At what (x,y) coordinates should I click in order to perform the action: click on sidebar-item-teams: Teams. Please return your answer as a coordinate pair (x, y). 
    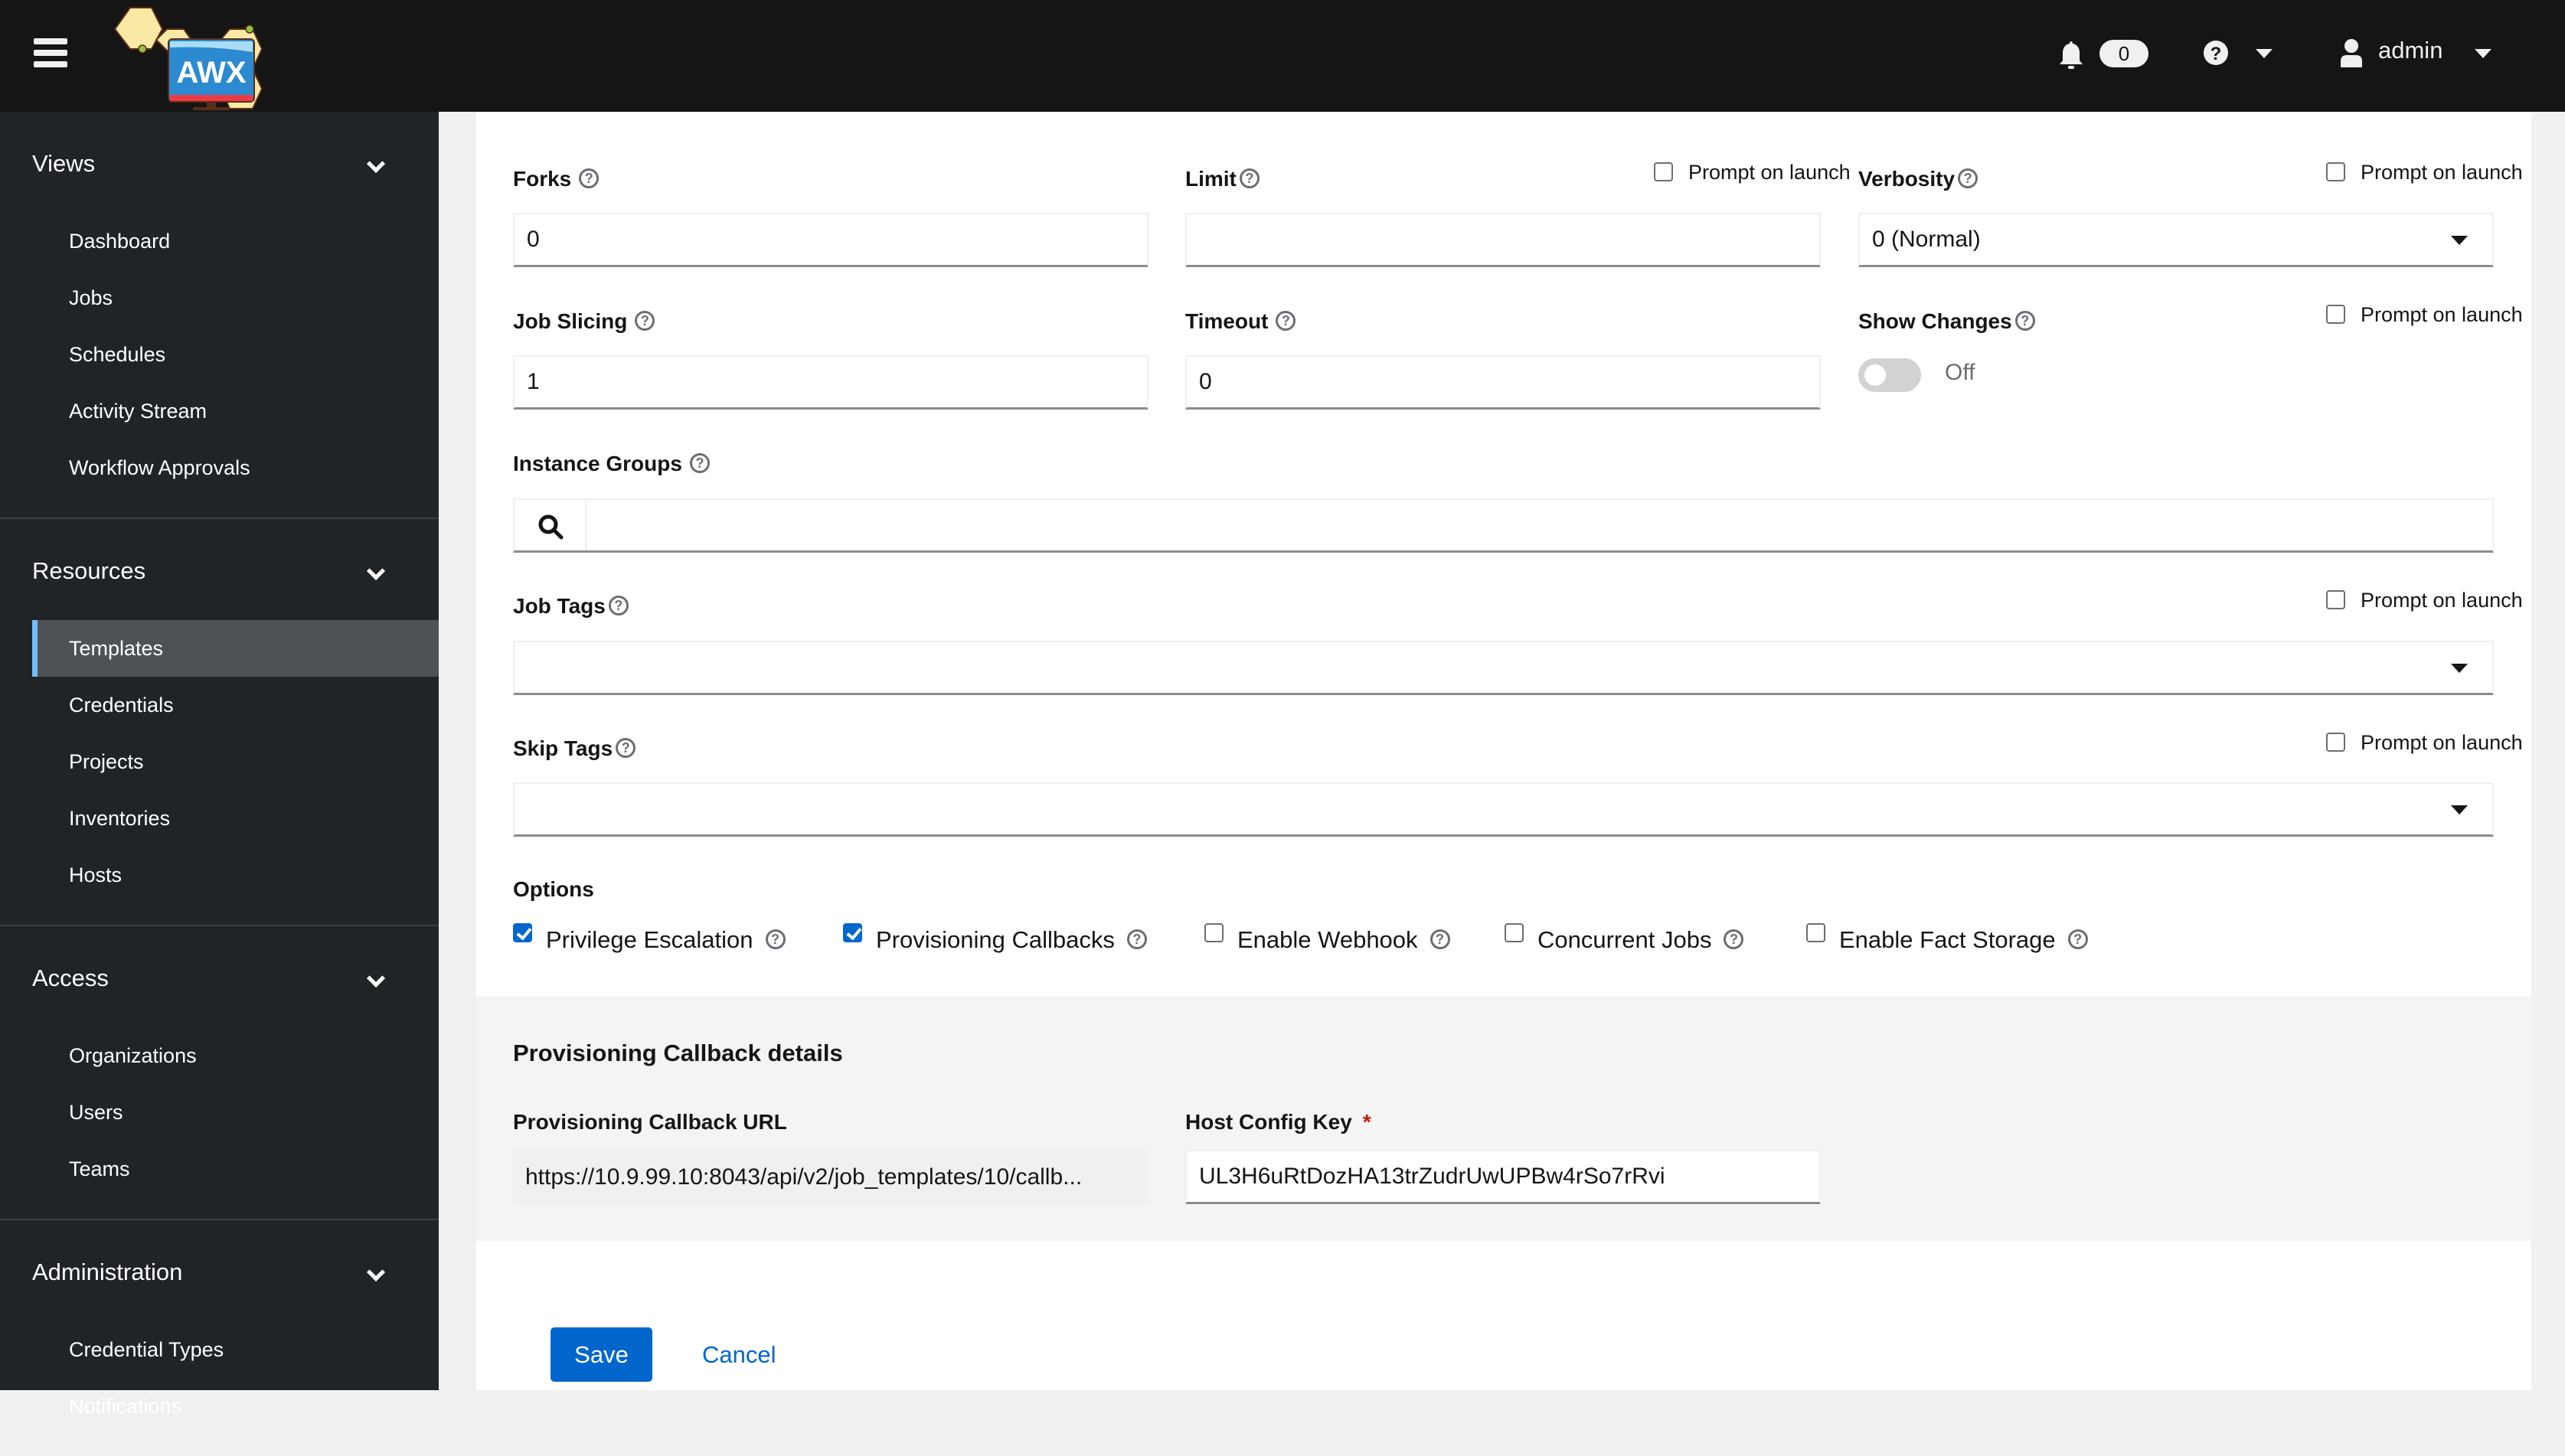
    Looking at the image, I should click on (219, 1169).